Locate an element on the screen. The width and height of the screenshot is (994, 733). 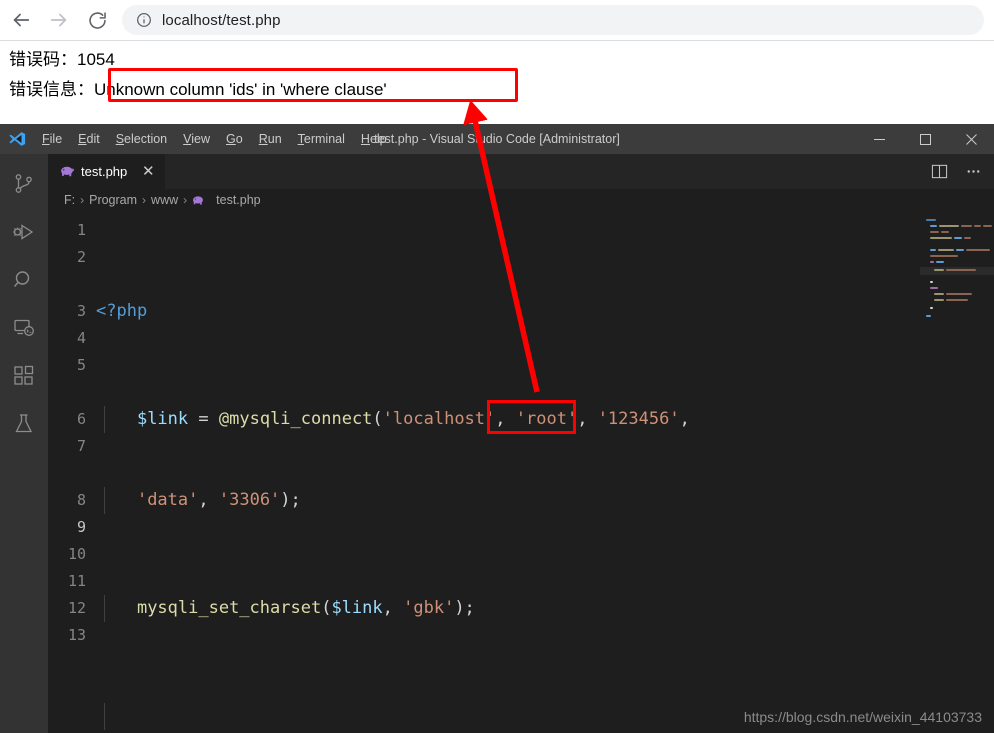
back-button is located at coordinates (21, 20).